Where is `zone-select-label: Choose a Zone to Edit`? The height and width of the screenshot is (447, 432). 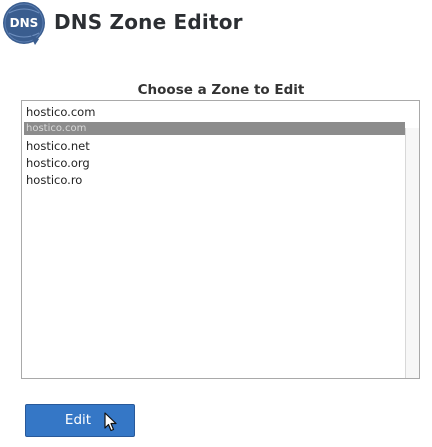 zone-select-label: Choose a Zone to Edit is located at coordinates (221, 90).